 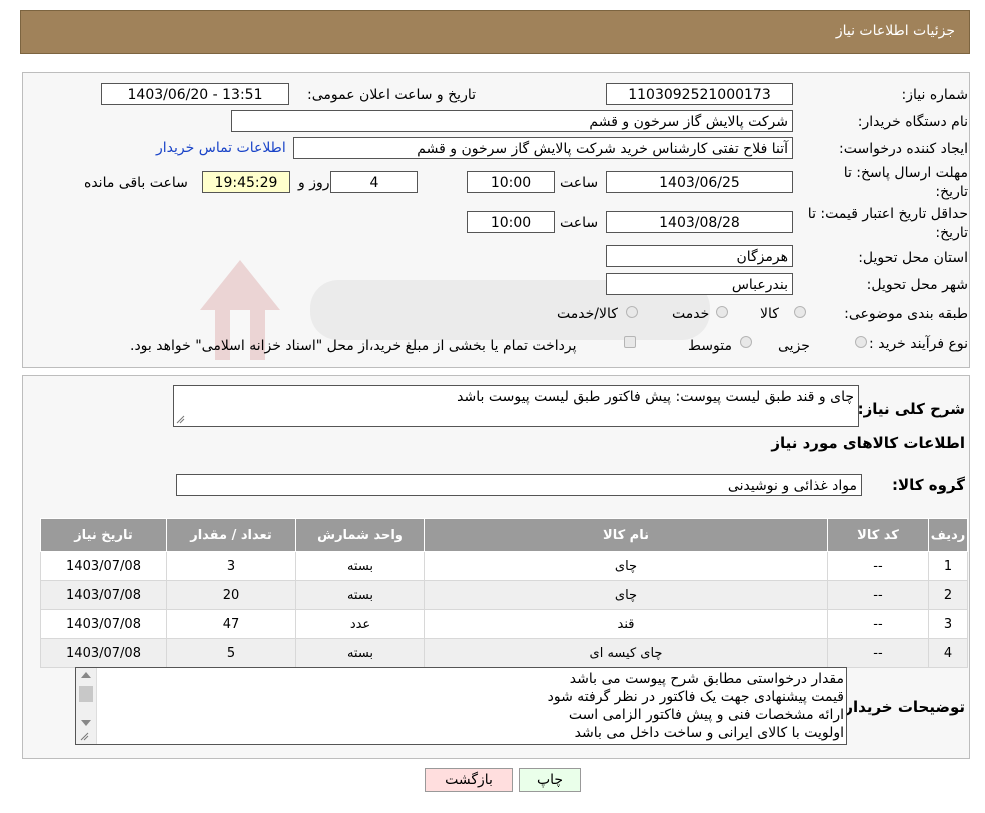 I want to click on cell-qty: 20, so click(x=231, y=595).